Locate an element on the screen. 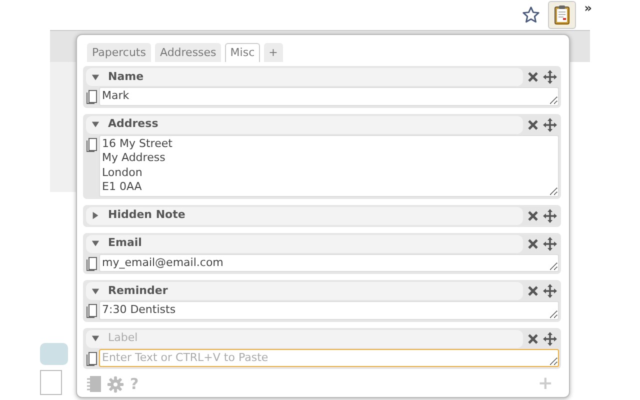  value-field: 7:30 Dentists is located at coordinates (329, 310).